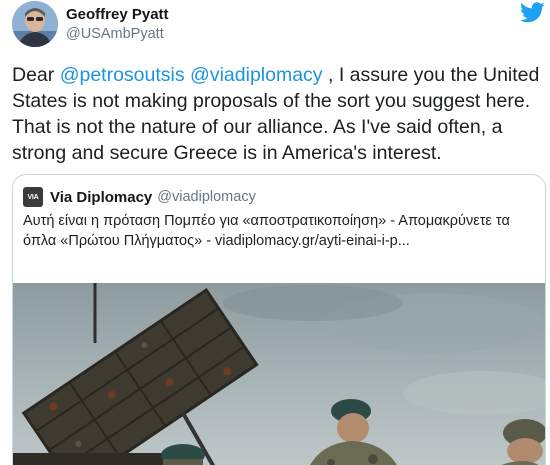  I want to click on quoted-author-name: Via Diplomacy, so click(101, 197).